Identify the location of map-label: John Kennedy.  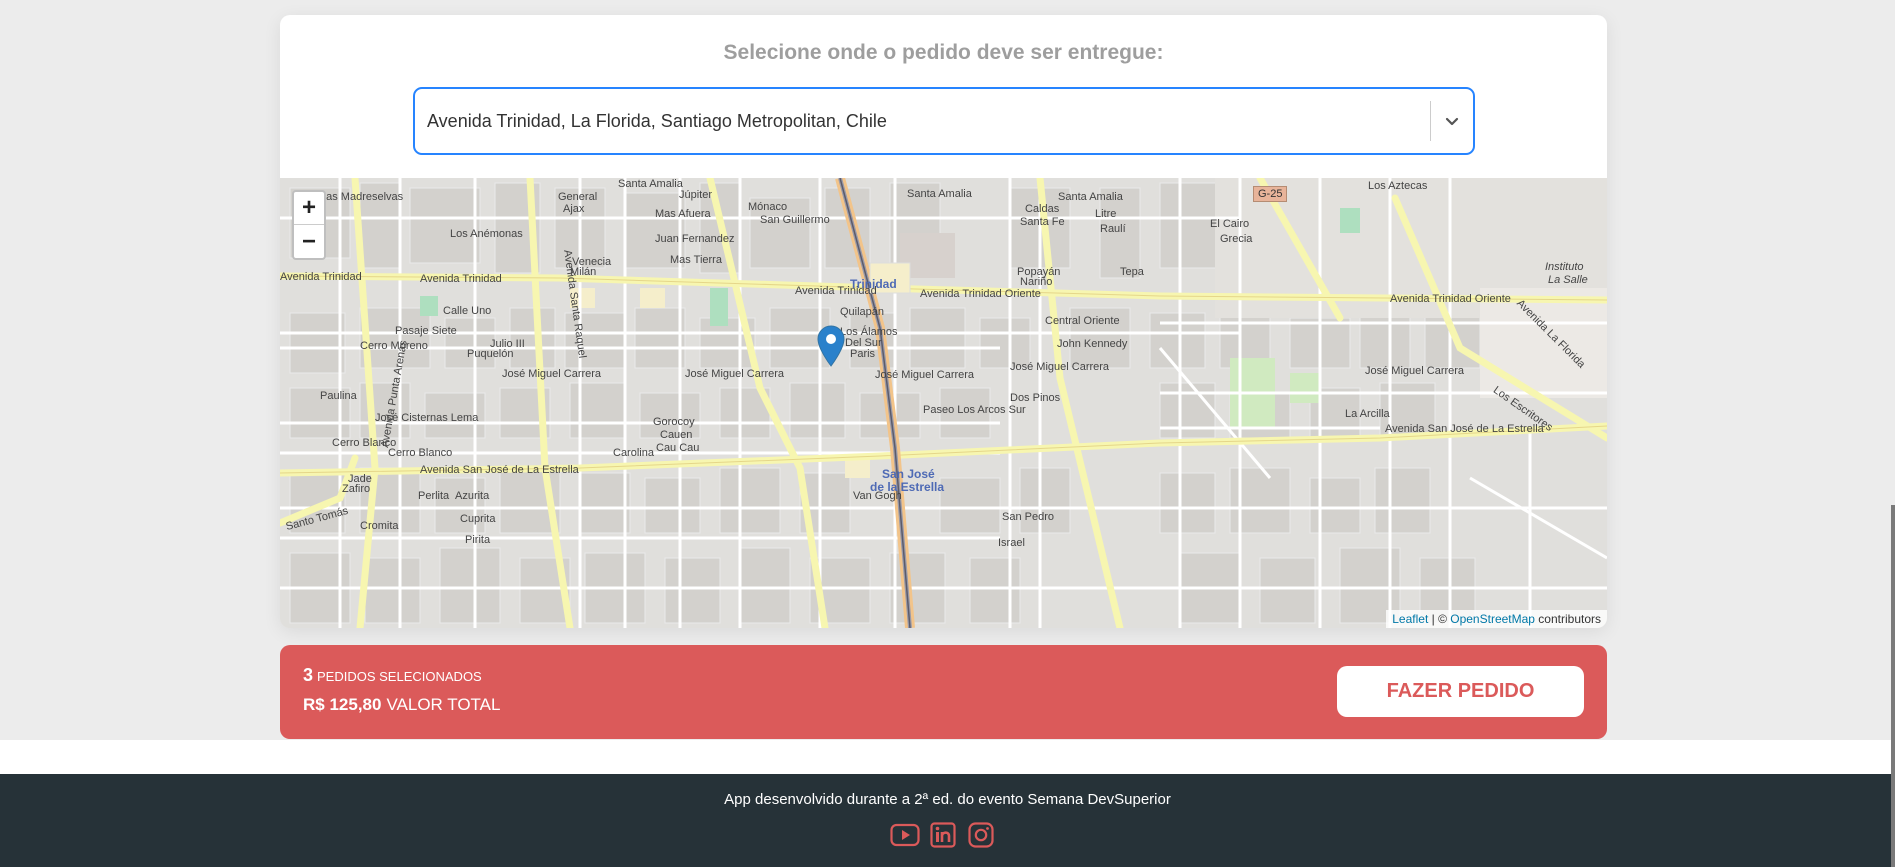
(1092, 344).